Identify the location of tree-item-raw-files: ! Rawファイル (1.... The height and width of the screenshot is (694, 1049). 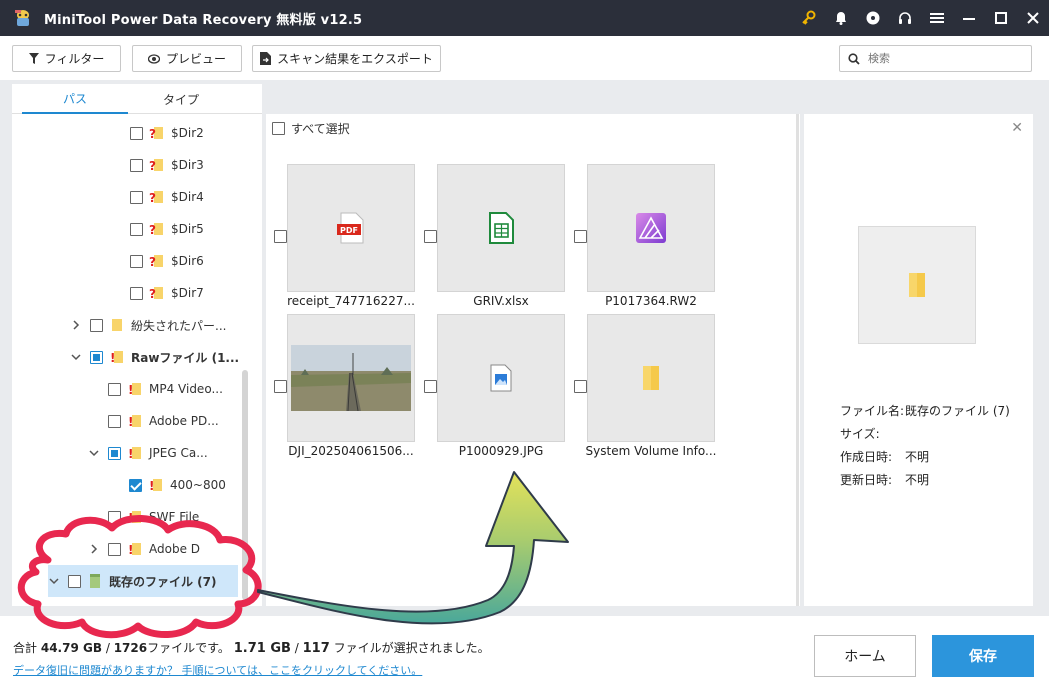
(154, 357).